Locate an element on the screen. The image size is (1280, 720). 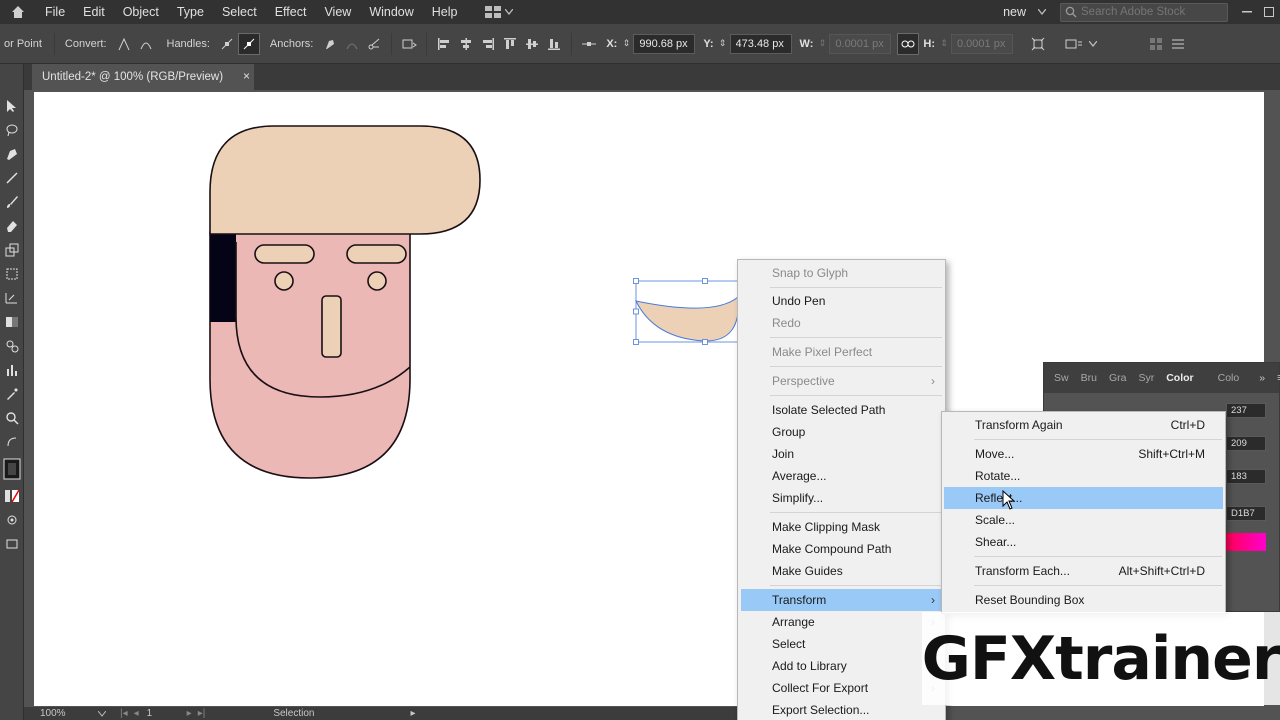
tool-pen is located at coordinates (12, 154).